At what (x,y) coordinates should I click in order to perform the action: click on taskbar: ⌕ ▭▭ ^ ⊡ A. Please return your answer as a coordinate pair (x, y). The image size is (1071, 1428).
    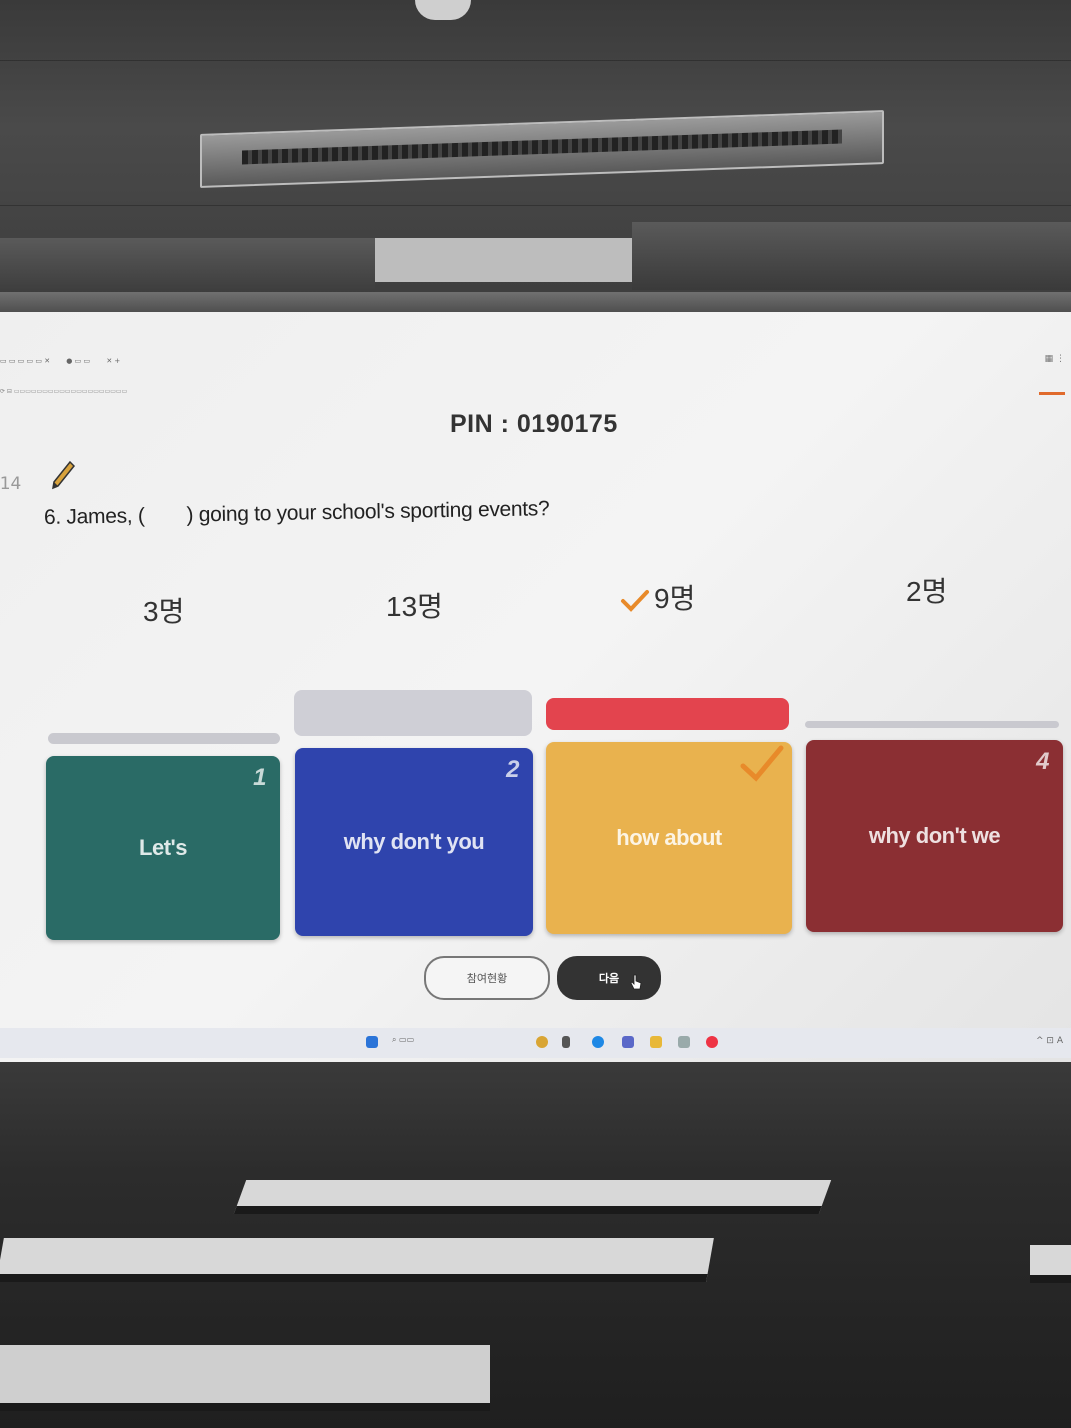
    Looking at the image, I should click on (535, 1043).